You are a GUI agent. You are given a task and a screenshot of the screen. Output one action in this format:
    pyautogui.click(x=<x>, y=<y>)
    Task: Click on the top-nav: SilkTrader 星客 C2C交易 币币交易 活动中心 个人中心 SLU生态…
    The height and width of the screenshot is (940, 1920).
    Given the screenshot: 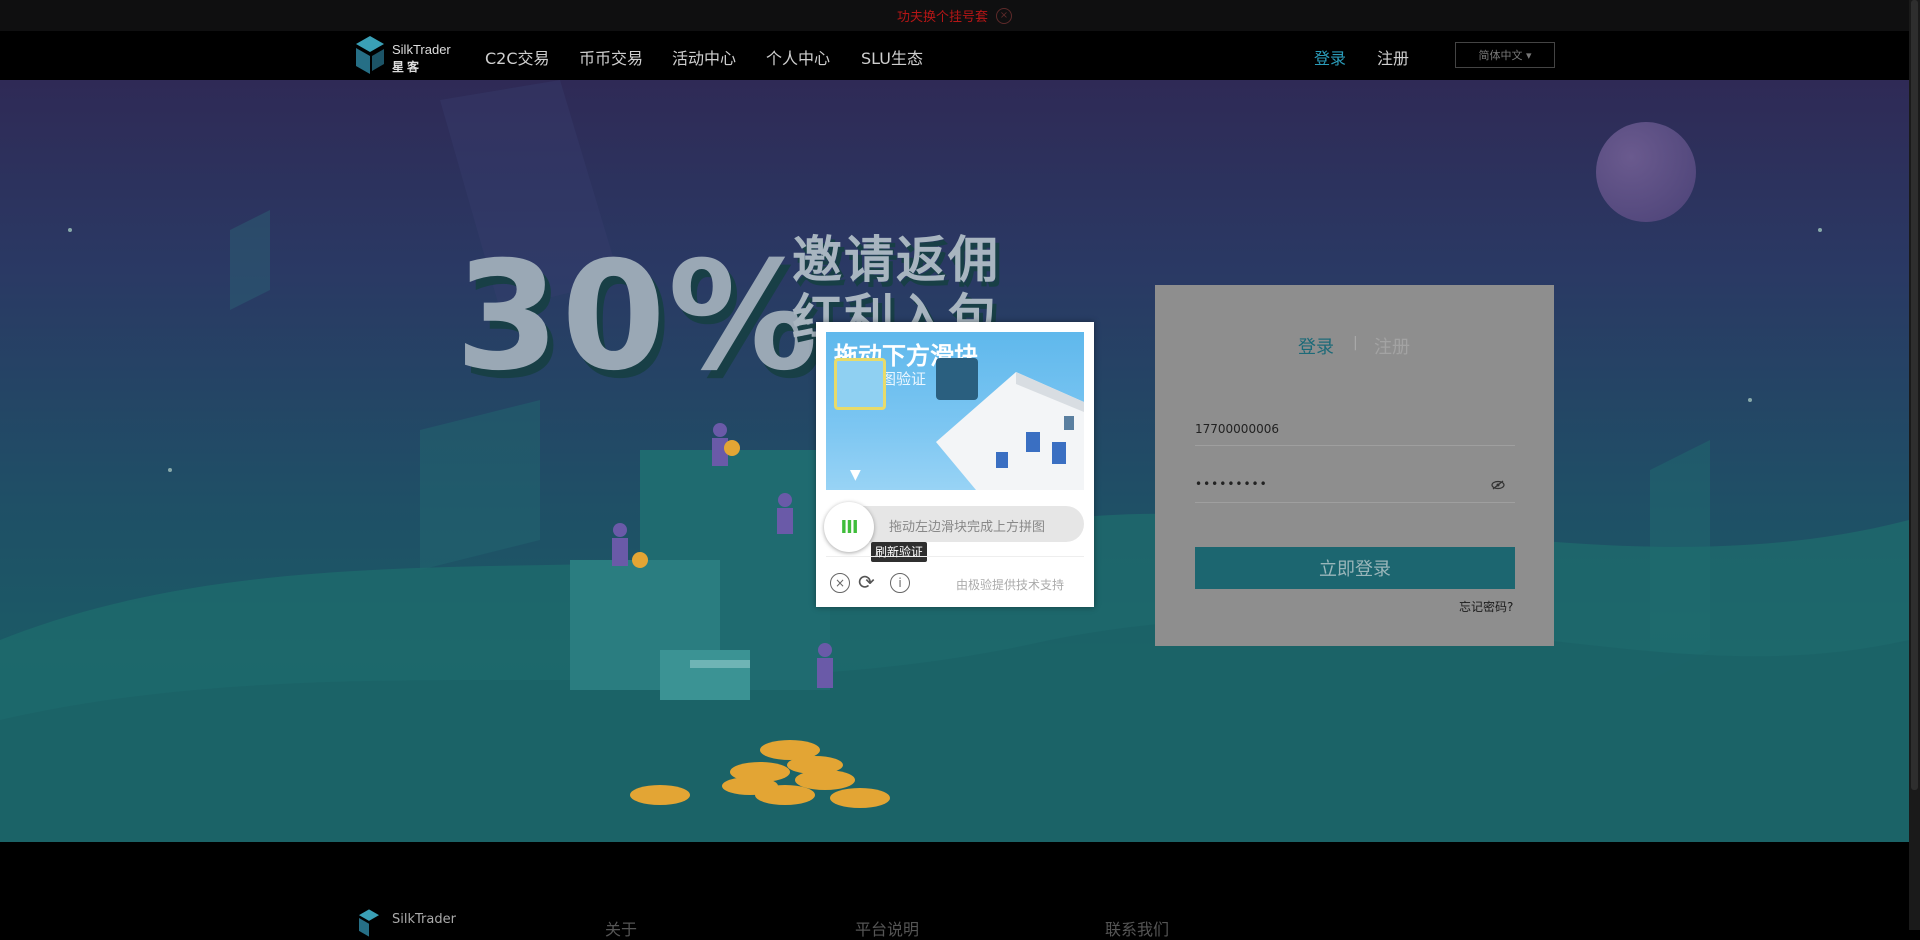 What is the action you would take?
    pyautogui.click(x=954, y=55)
    